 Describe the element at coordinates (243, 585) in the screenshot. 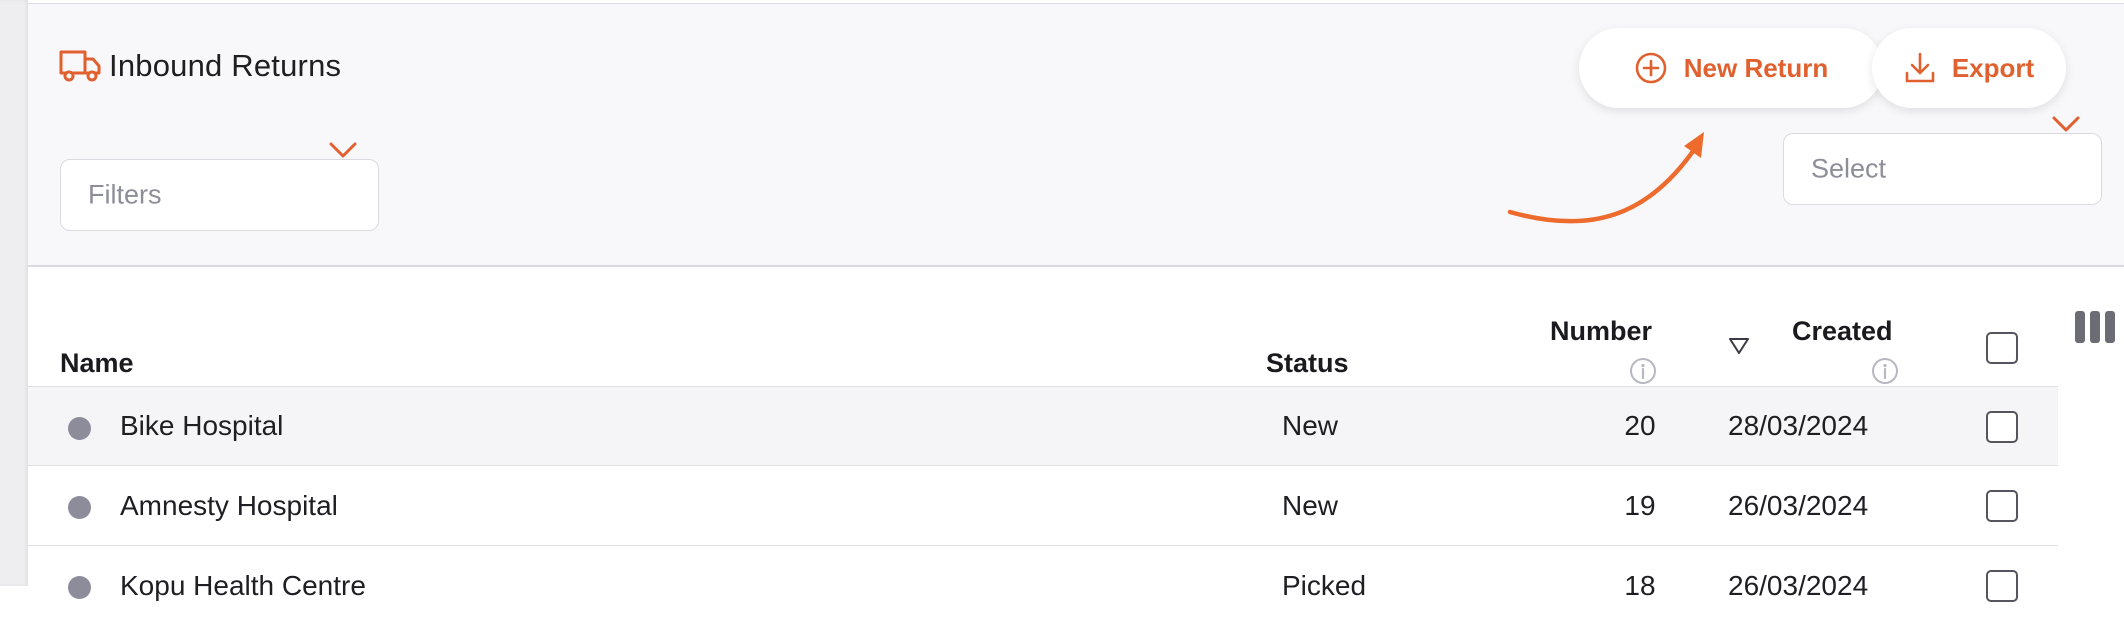

I see `row-name: Kopu Health Centre` at that location.